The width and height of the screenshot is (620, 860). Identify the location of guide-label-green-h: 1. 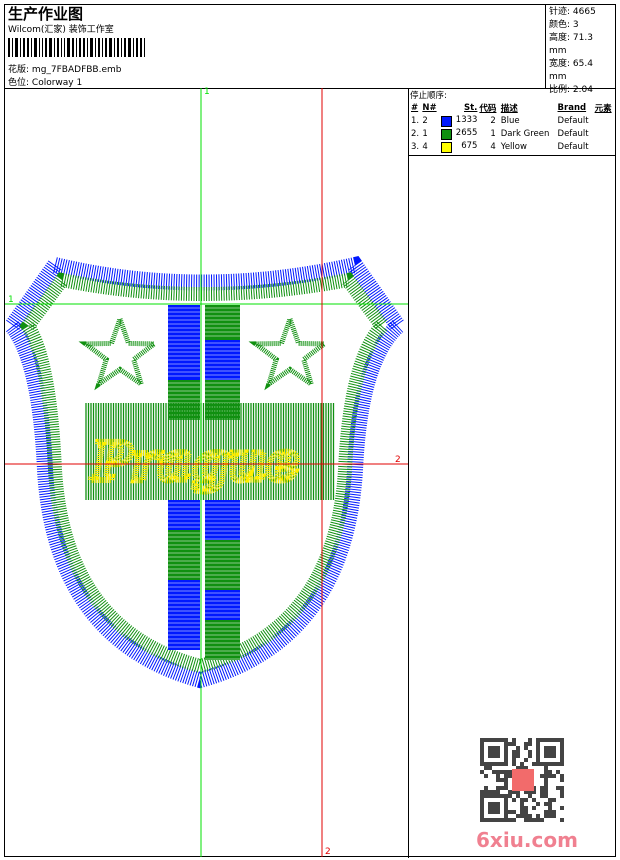
(11, 300).